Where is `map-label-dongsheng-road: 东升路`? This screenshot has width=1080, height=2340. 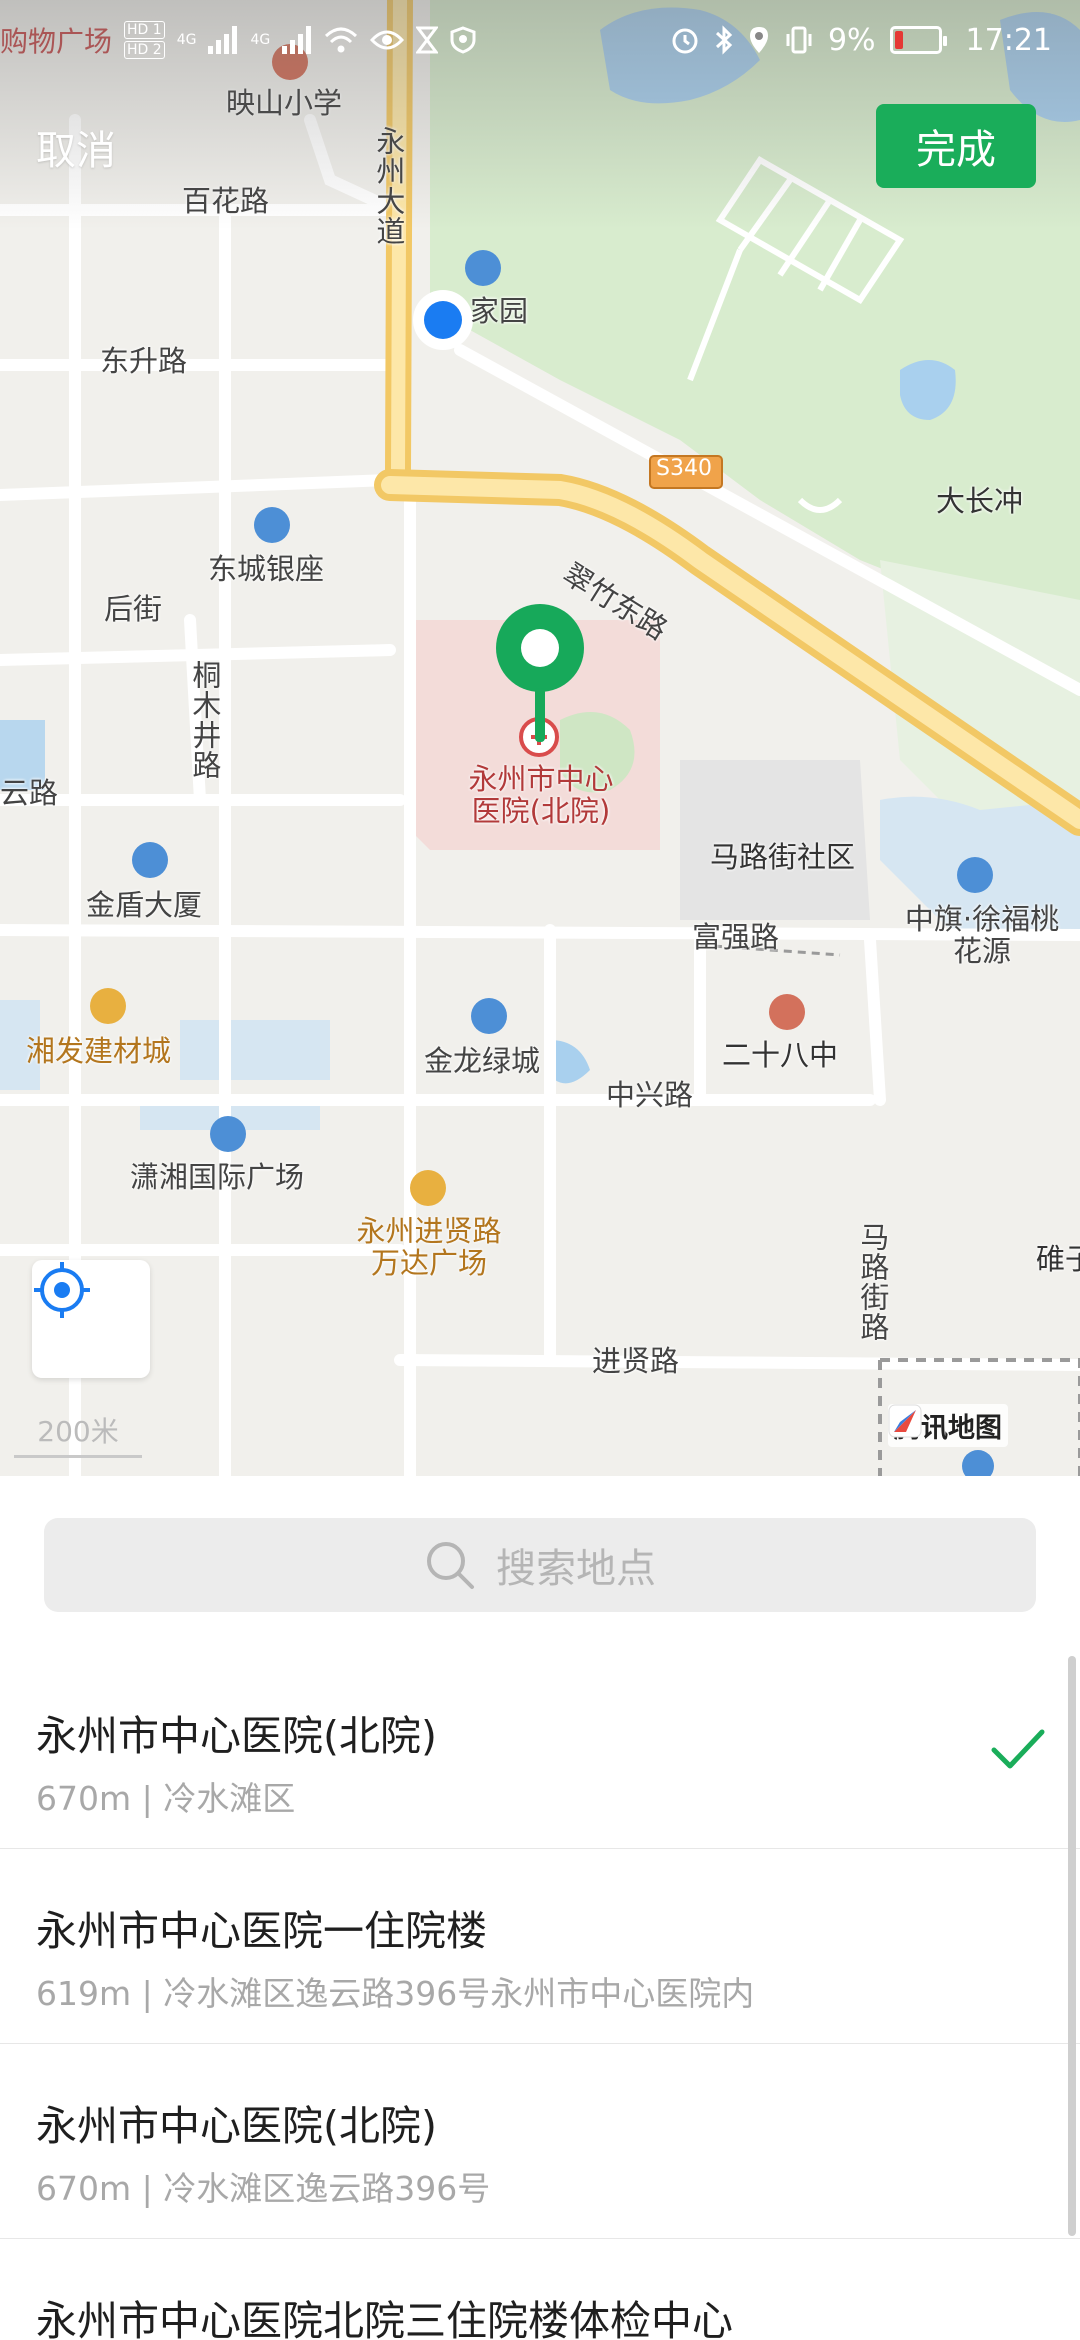
map-label-dongsheng-road: 东升路 is located at coordinates (144, 361).